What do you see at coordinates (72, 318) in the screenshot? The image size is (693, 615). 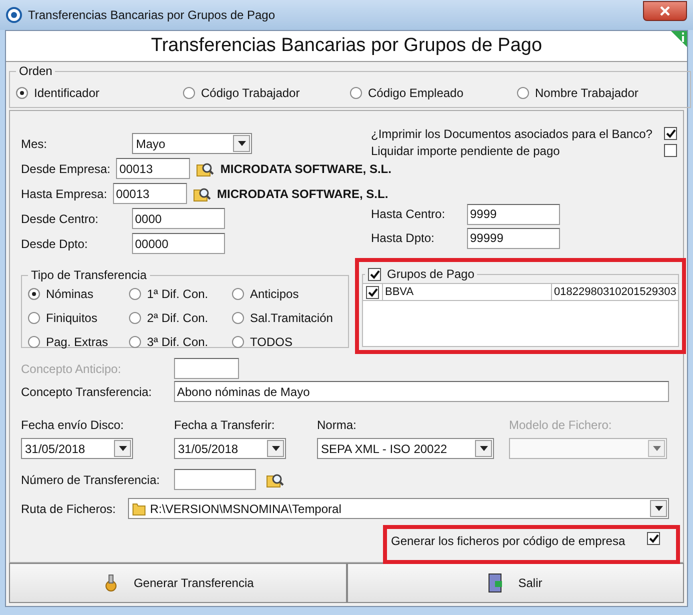 I see `radio-label: Finiquitos` at bounding box center [72, 318].